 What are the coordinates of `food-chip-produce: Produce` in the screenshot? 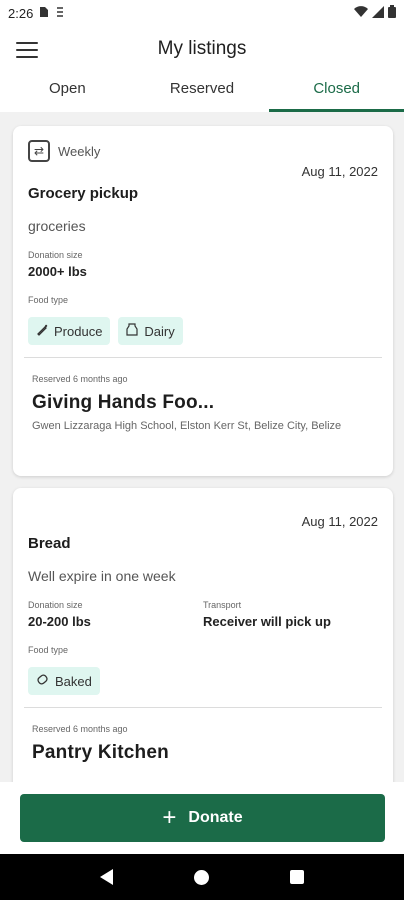 It's located at (69, 331).